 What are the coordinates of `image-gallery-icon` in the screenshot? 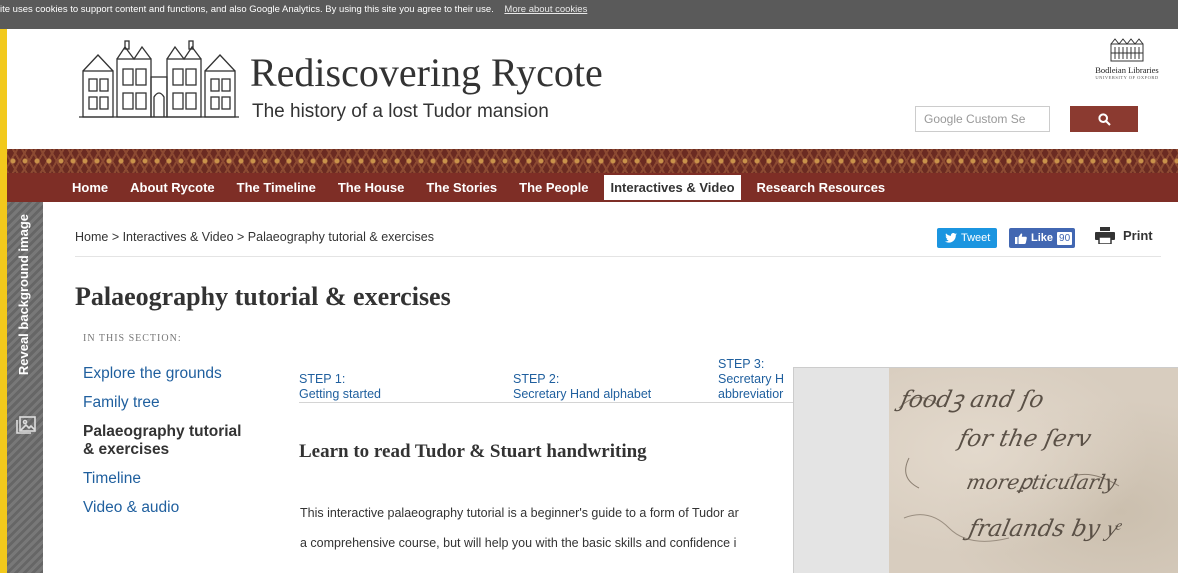 It's located at (26, 425).